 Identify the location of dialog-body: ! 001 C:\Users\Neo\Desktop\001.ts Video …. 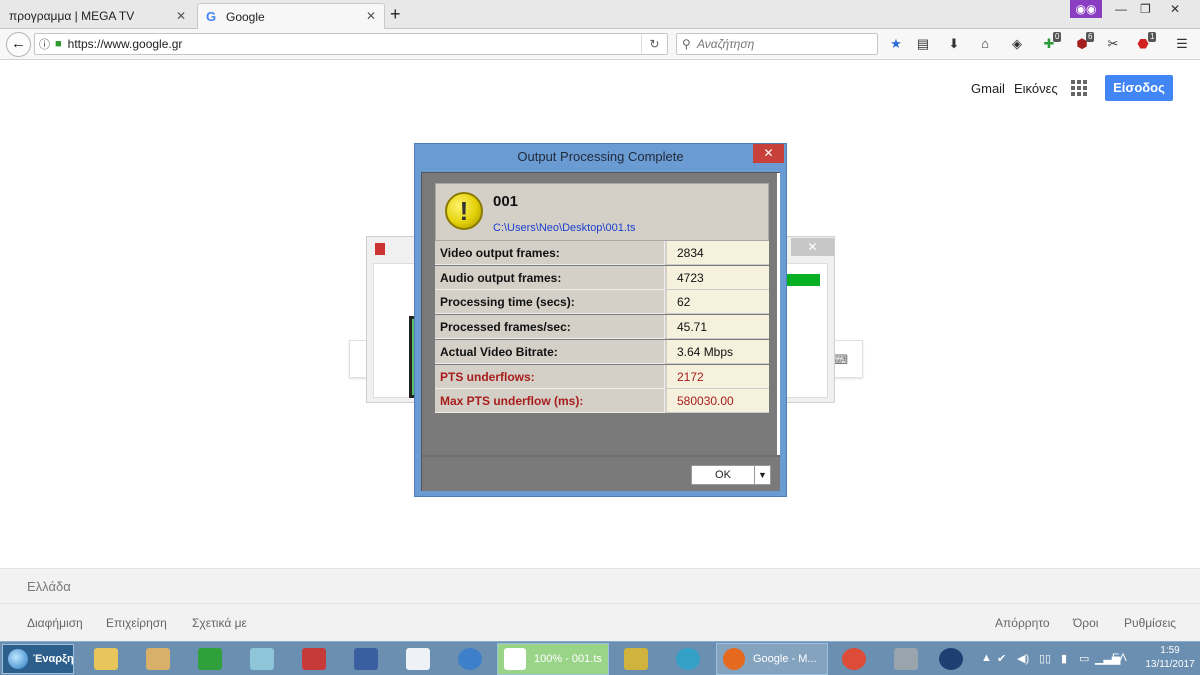
(600, 331).